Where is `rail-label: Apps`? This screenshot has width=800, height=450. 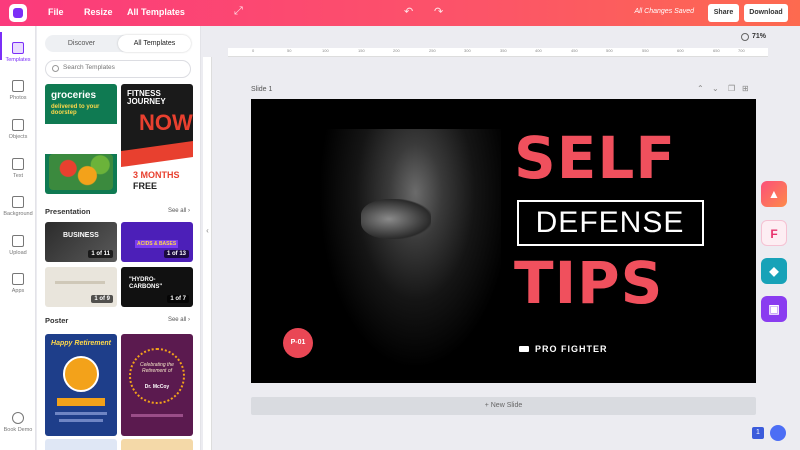
rail-label: Apps is located at coordinates (18, 291).